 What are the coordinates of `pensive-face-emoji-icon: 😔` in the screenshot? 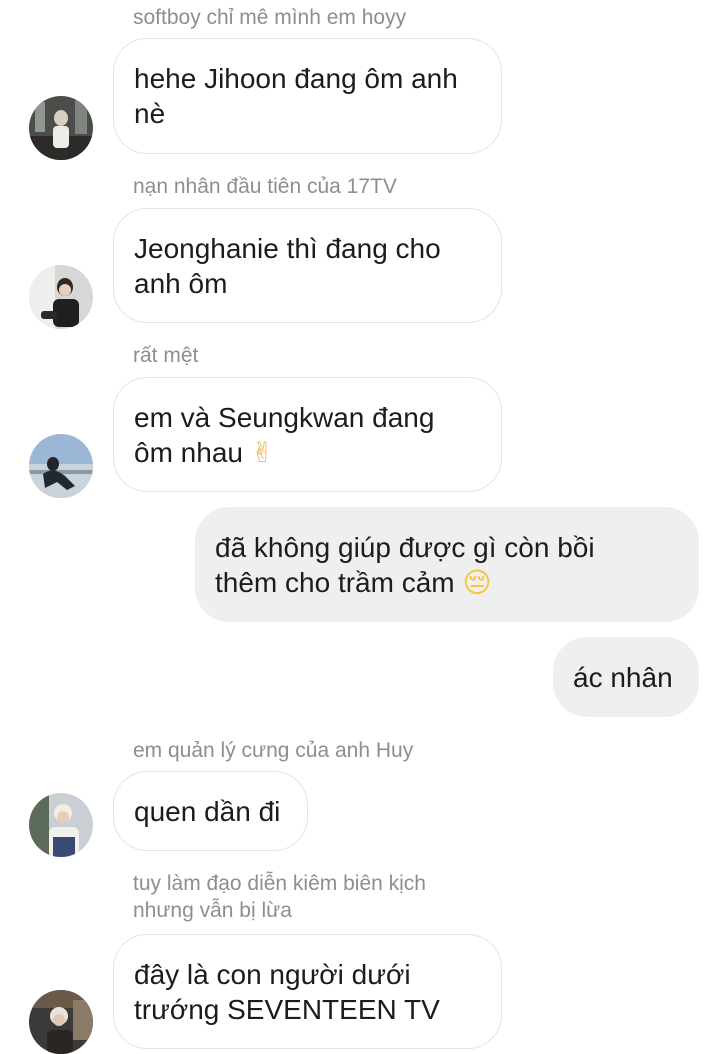 It's located at (477, 582).